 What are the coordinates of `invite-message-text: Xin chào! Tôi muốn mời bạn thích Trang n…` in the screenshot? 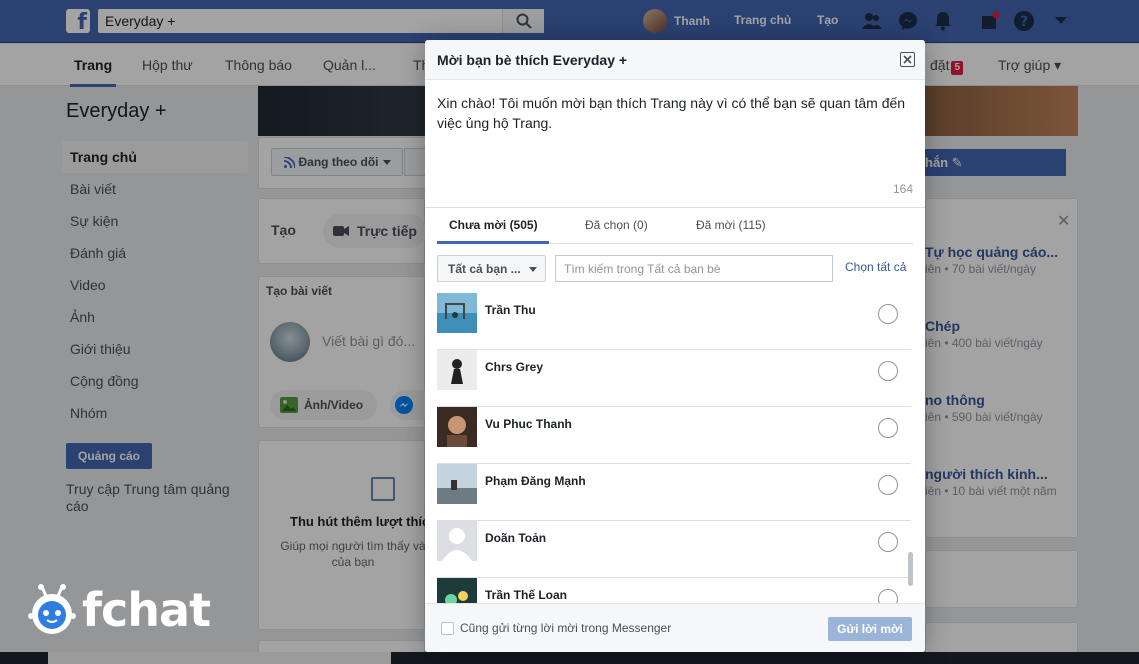 It's located at (671, 113).